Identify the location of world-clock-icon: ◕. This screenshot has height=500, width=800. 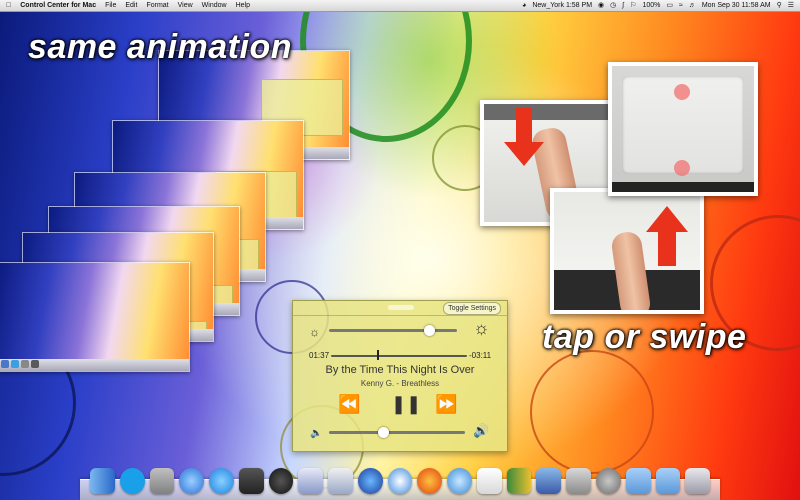
(524, 5).